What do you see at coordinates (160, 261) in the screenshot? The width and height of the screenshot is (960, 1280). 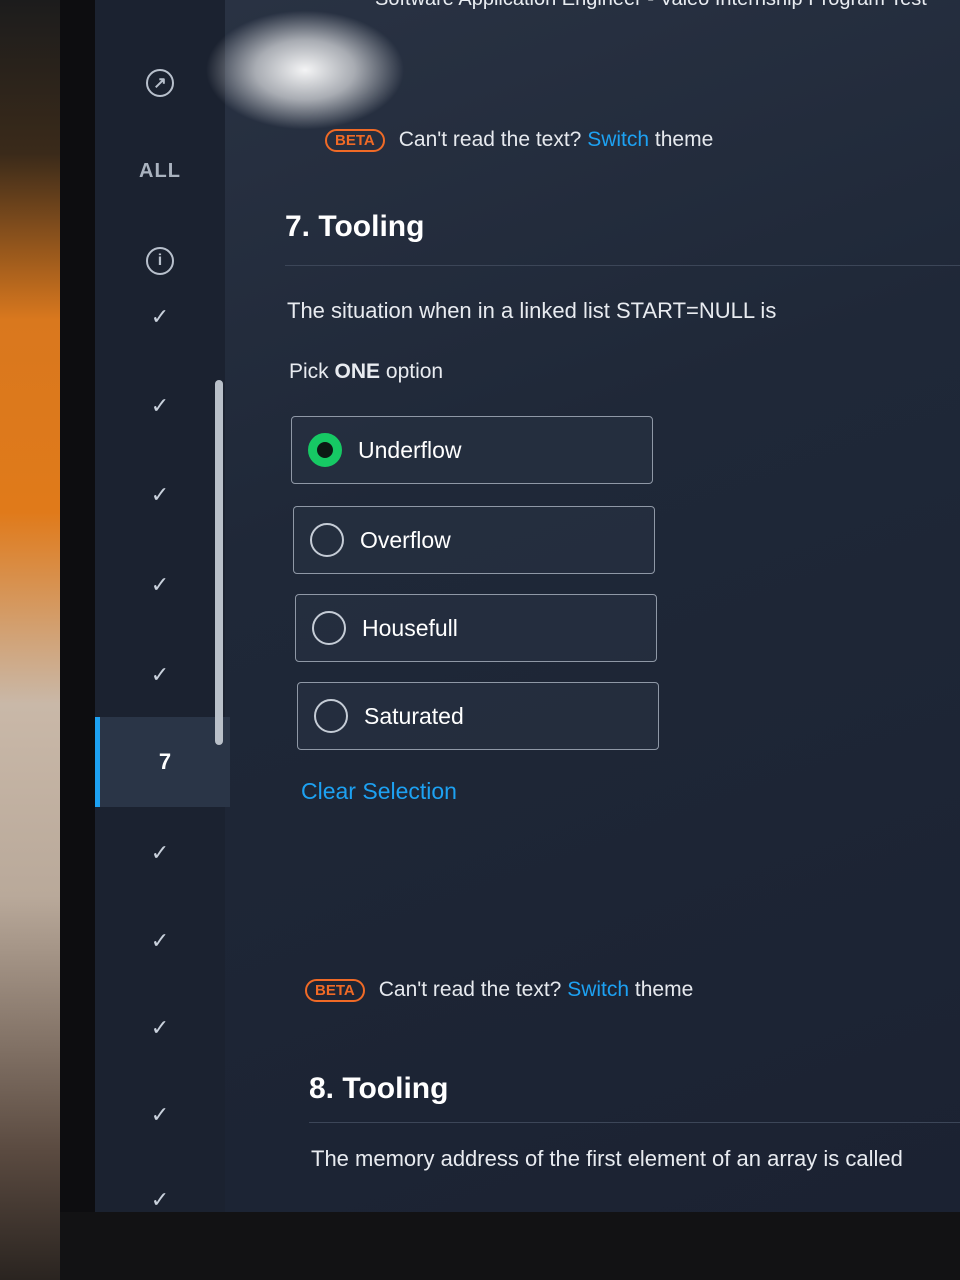 I see `info-icon: i` at bounding box center [160, 261].